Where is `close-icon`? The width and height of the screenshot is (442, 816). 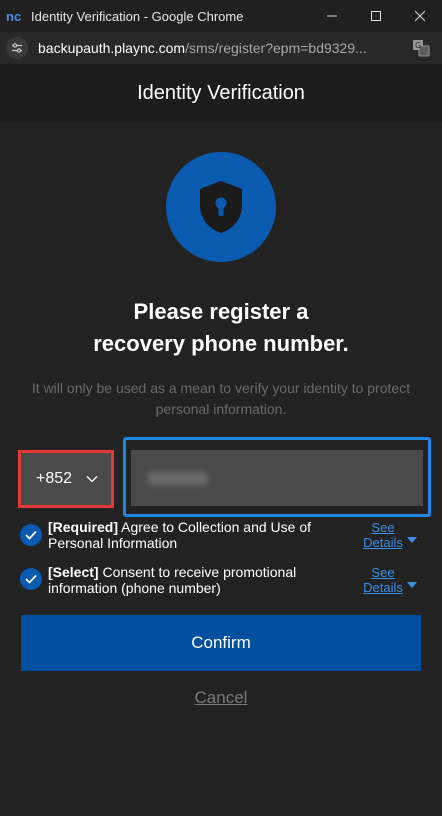 close-icon is located at coordinates (420, 16).